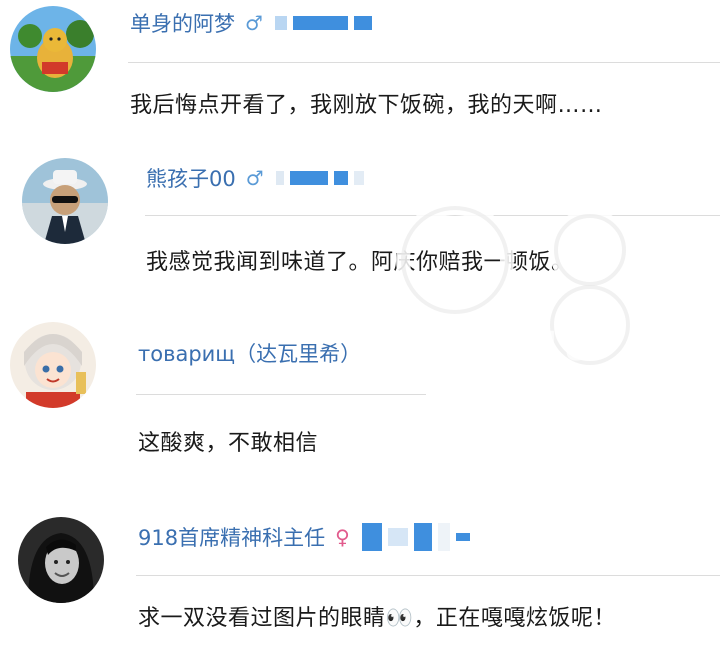 This screenshot has width=720, height=645. What do you see at coordinates (228, 443) in the screenshot?
I see `comment-text: 这酸爽，不敢相信` at bounding box center [228, 443].